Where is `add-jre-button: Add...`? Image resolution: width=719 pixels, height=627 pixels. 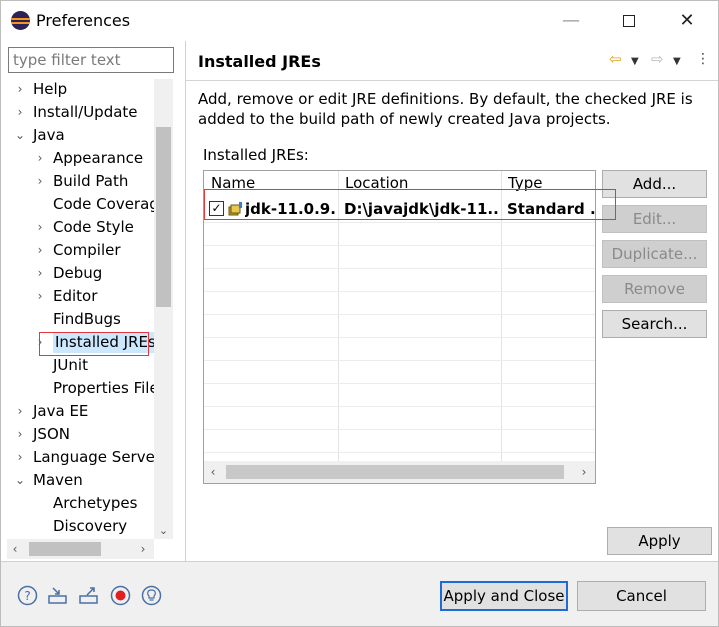
add-jre-button: Add... is located at coordinates (654, 184).